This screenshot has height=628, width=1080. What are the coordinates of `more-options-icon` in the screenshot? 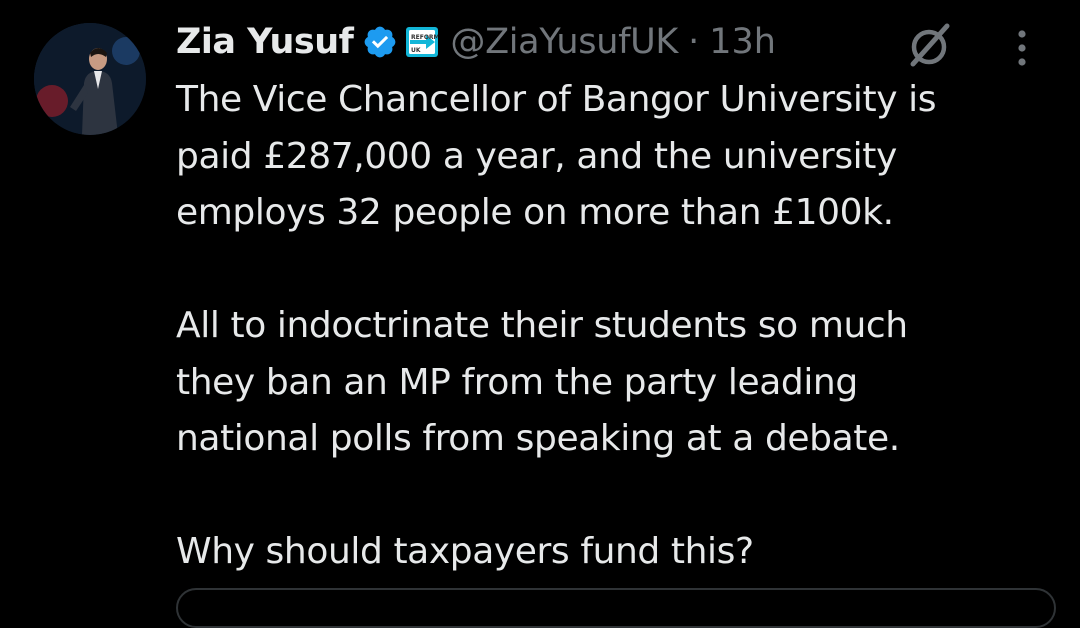 It's located at (1022, 48).